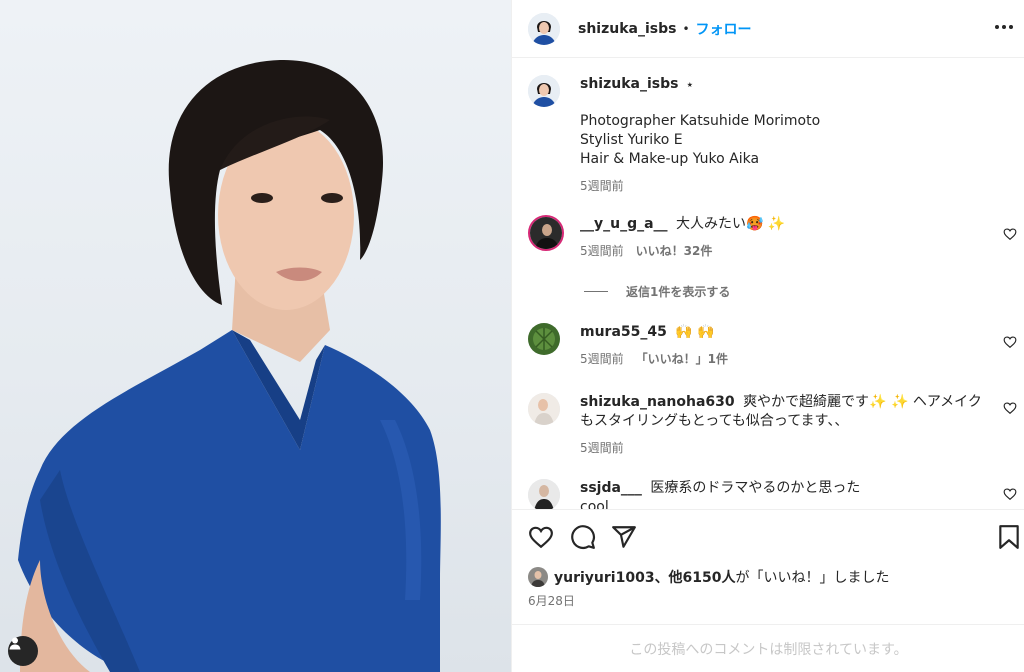 Image resolution: width=1024 pixels, height=672 pixels. Describe the element at coordinates (695, 332) in the screenshot. I see `comment-text: 🙌 🙌` at that location.